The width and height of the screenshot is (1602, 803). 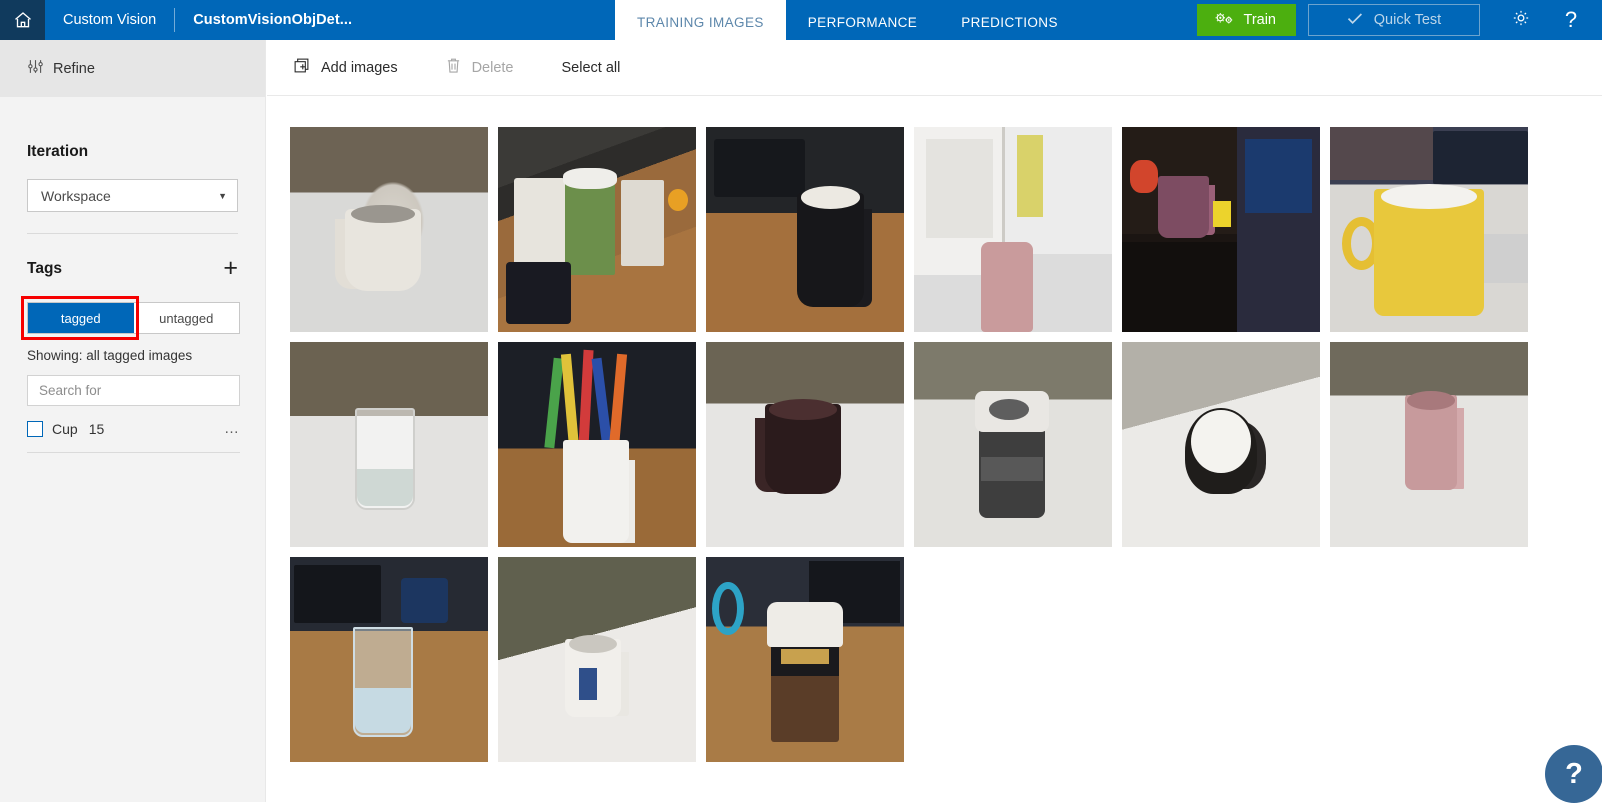 What do you see at coordinates (1407, 20) in the screenshot?
I see `quick-test-button-label: Quick Test` at bounding box center [1407, 20].